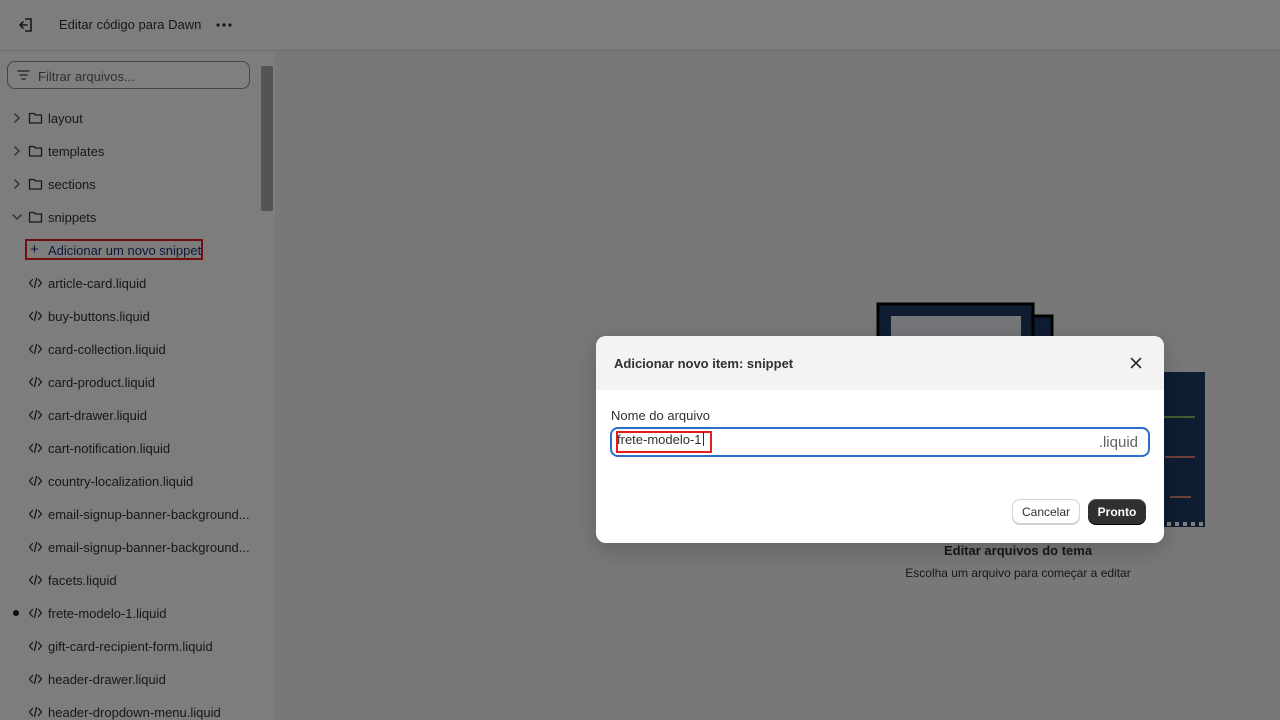  What do you see at coordinates (703, 439) in the screenshot?
I see `text-caret` at bounding box center [703, 439].